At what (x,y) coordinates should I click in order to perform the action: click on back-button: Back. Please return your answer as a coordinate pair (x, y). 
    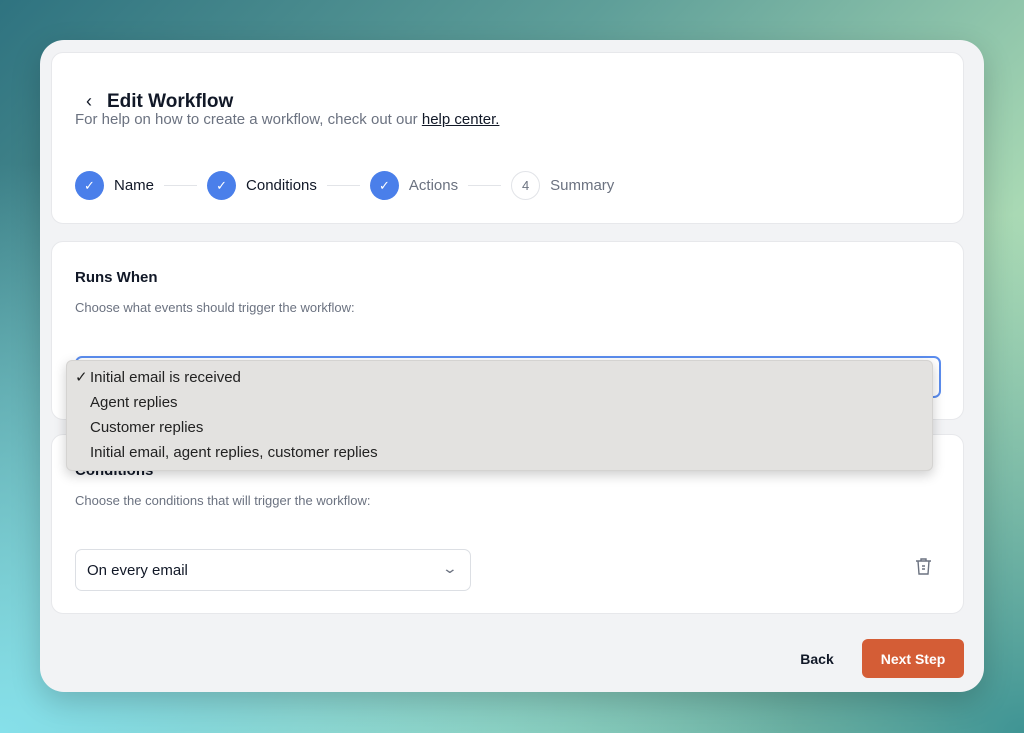
    Looking at the image, I should click on (817, 658).